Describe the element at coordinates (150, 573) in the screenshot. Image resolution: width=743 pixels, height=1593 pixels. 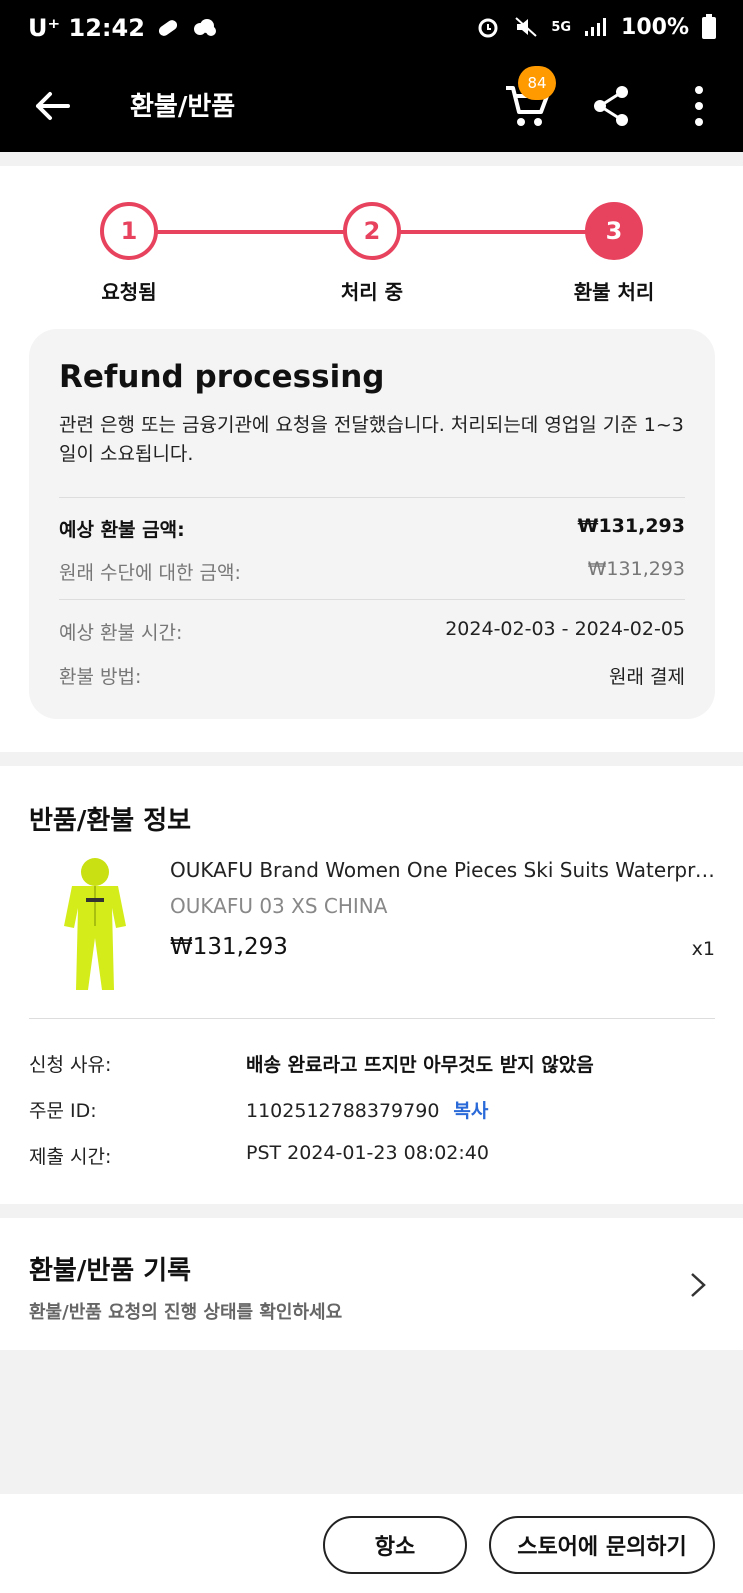
I see `original-method-label: 원래 수단에 대한 금액:` at that location.